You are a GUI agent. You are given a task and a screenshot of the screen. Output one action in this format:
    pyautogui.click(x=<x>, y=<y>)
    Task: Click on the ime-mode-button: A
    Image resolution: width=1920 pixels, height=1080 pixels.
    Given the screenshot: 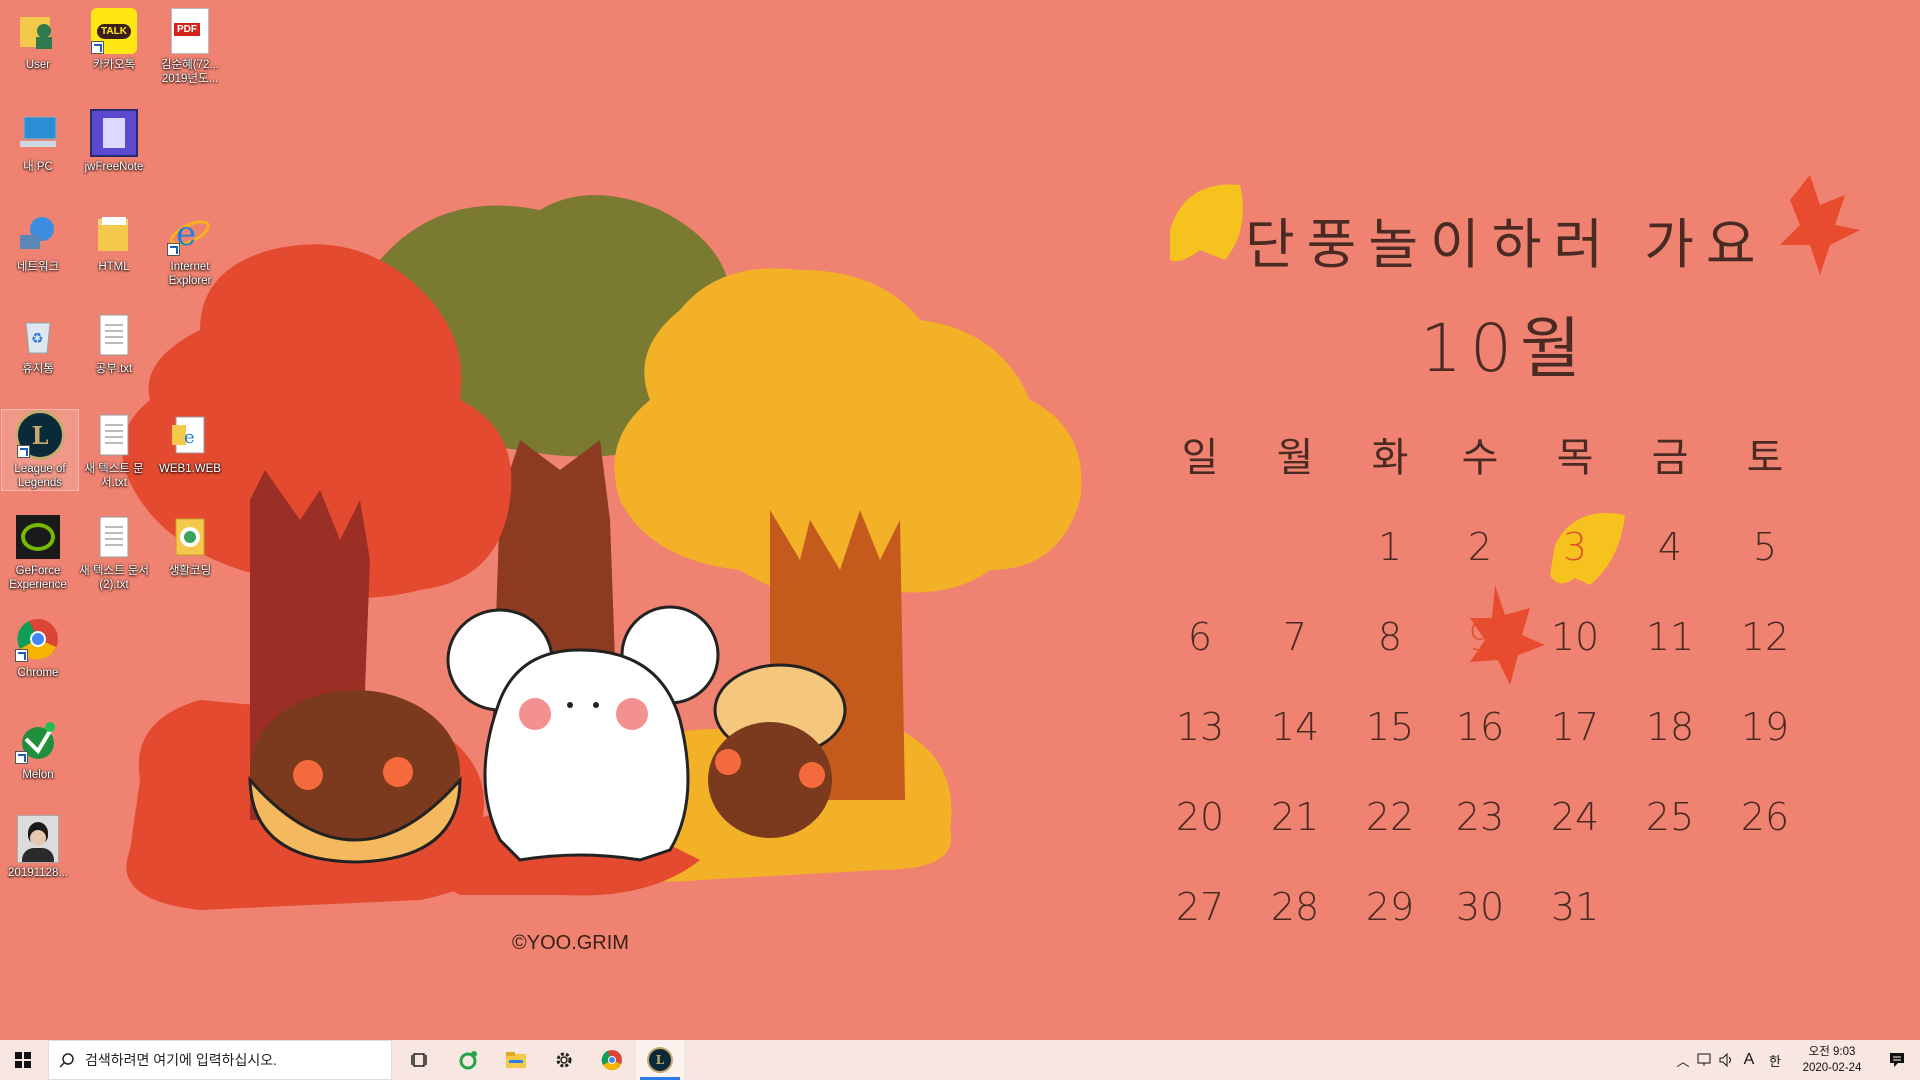 What is the action you would take?
    pyautogui.click(x=1749, y=1060)
    